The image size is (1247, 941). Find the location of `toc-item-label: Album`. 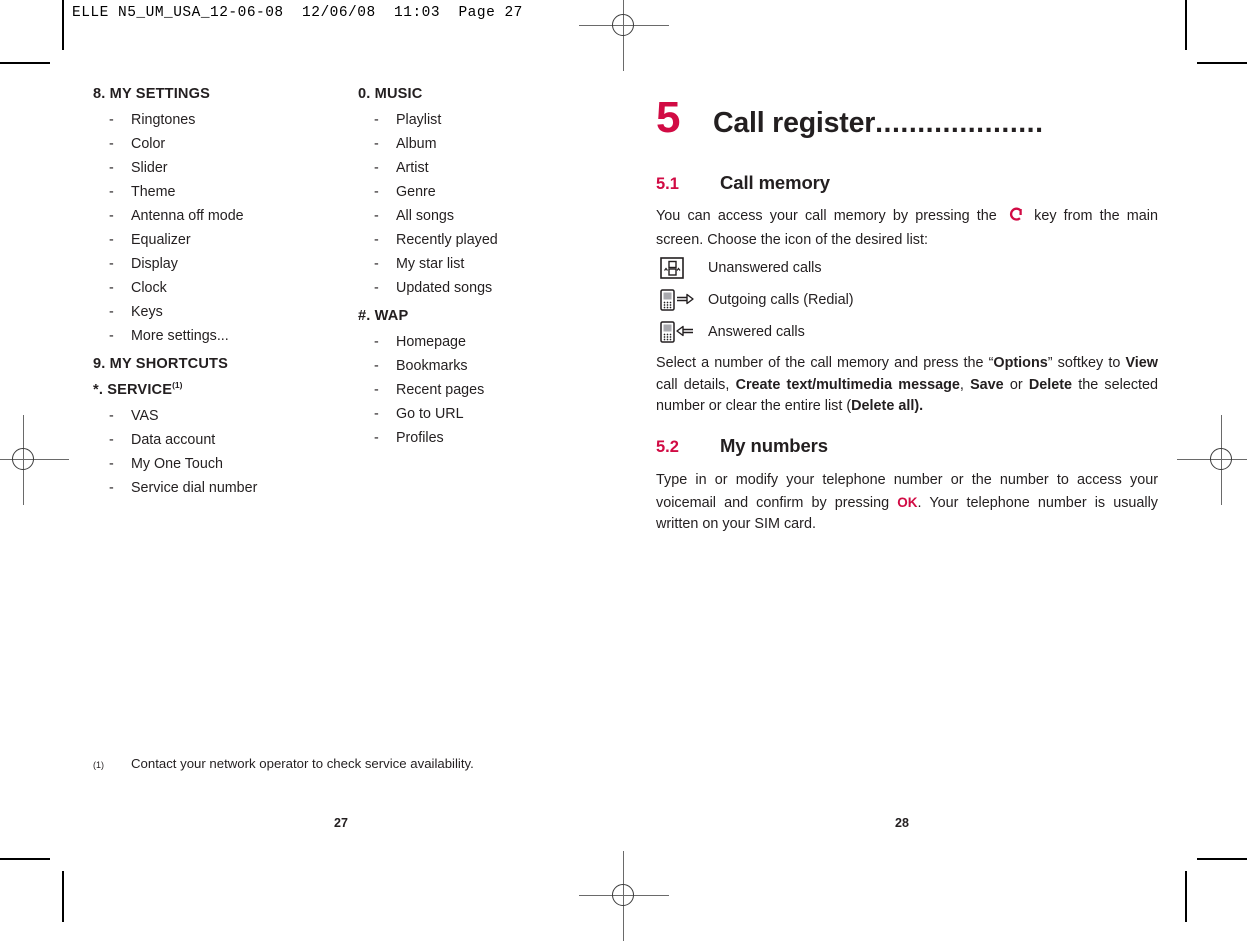

toc-item-label: Album is located at coordinates (416, 144).